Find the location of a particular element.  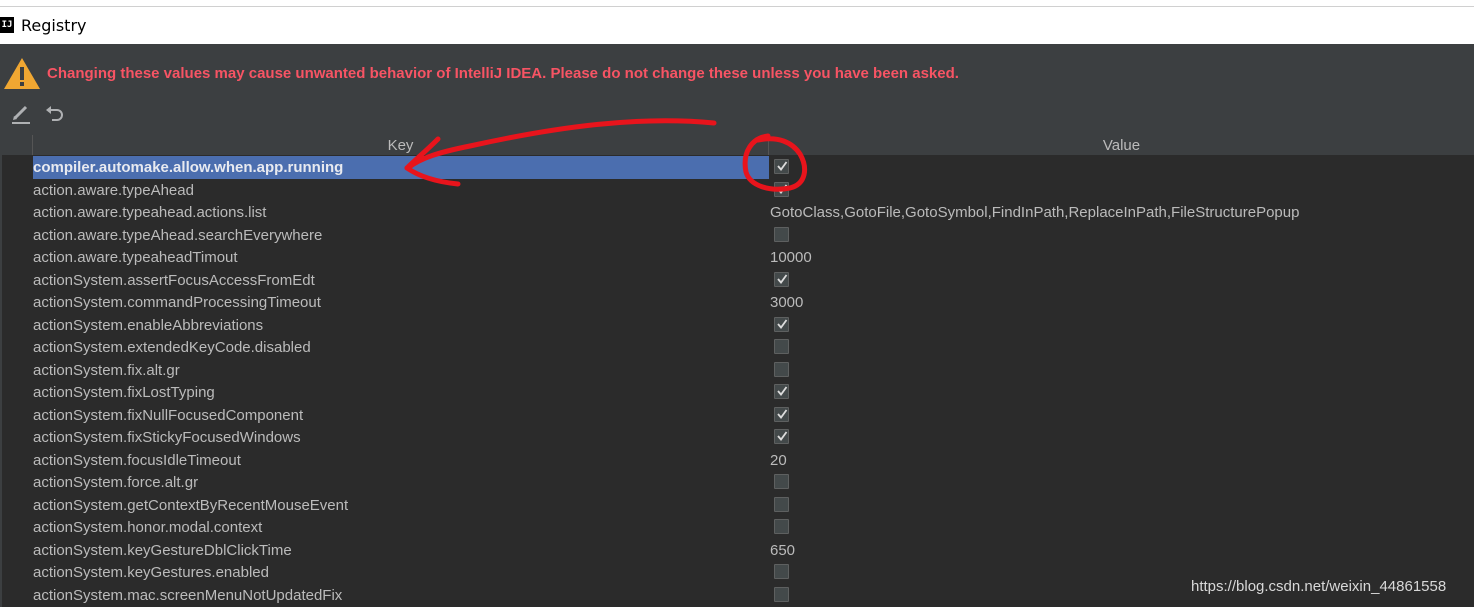

table-row: action.aware.typeAhead.searchEverywhere is located at coordinates (738, 235).